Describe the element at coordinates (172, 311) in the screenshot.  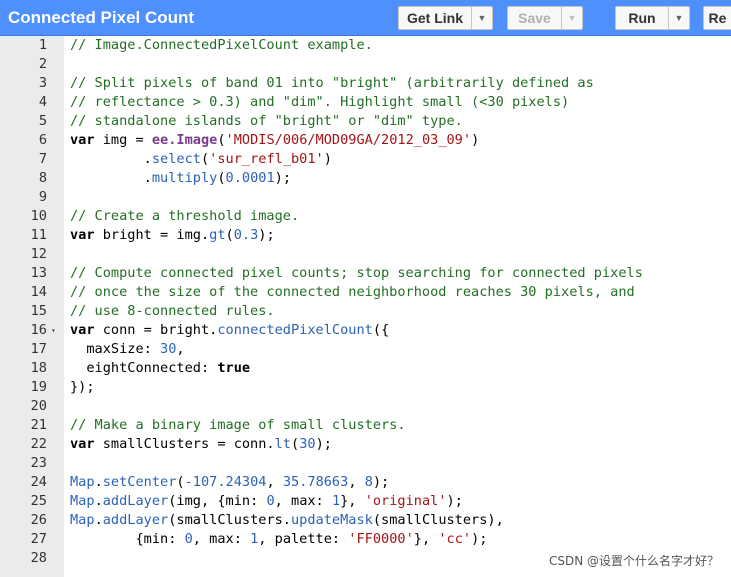
I see `code-token: // use 8-connected rules.` at that location.